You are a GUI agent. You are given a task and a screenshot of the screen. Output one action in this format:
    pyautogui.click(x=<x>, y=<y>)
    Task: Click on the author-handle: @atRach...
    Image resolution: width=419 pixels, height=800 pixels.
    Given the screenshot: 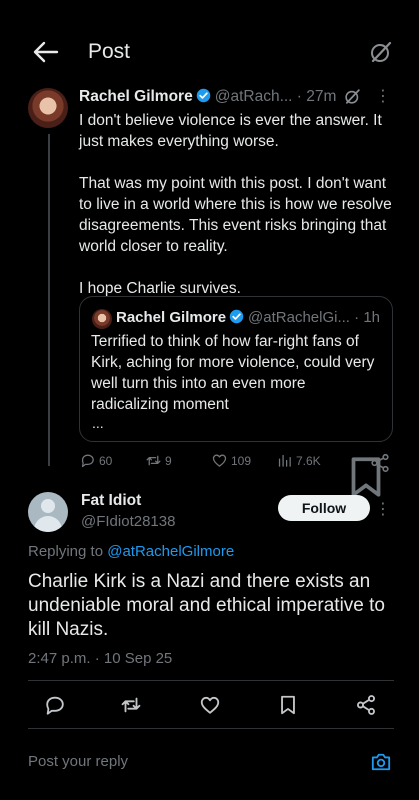 What is the action you would take?
    pyautogui.click(x=253, y=96)
    